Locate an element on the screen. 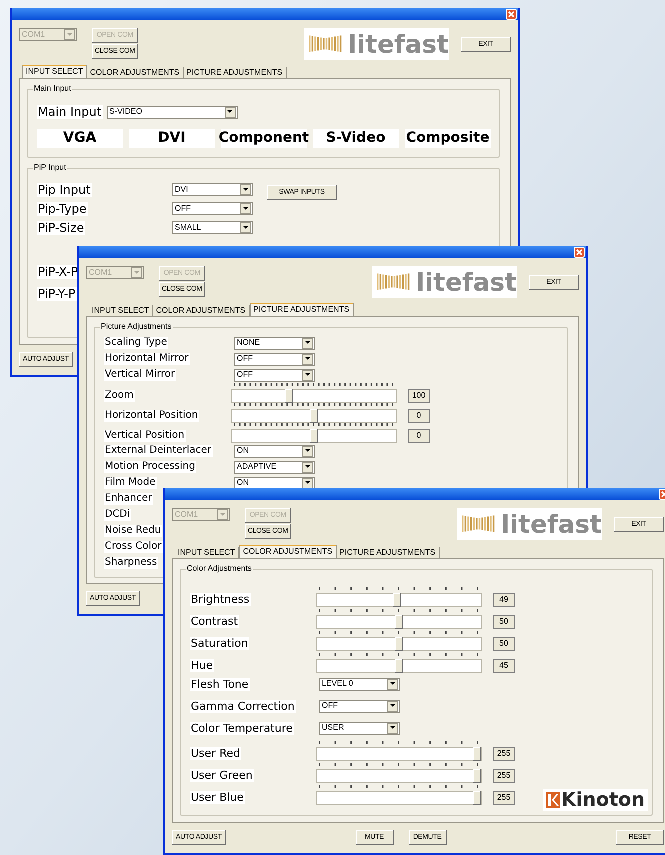 This screenshot has height=855, width=665. field-label: Motion Processing is located at coordinates (150, 467).